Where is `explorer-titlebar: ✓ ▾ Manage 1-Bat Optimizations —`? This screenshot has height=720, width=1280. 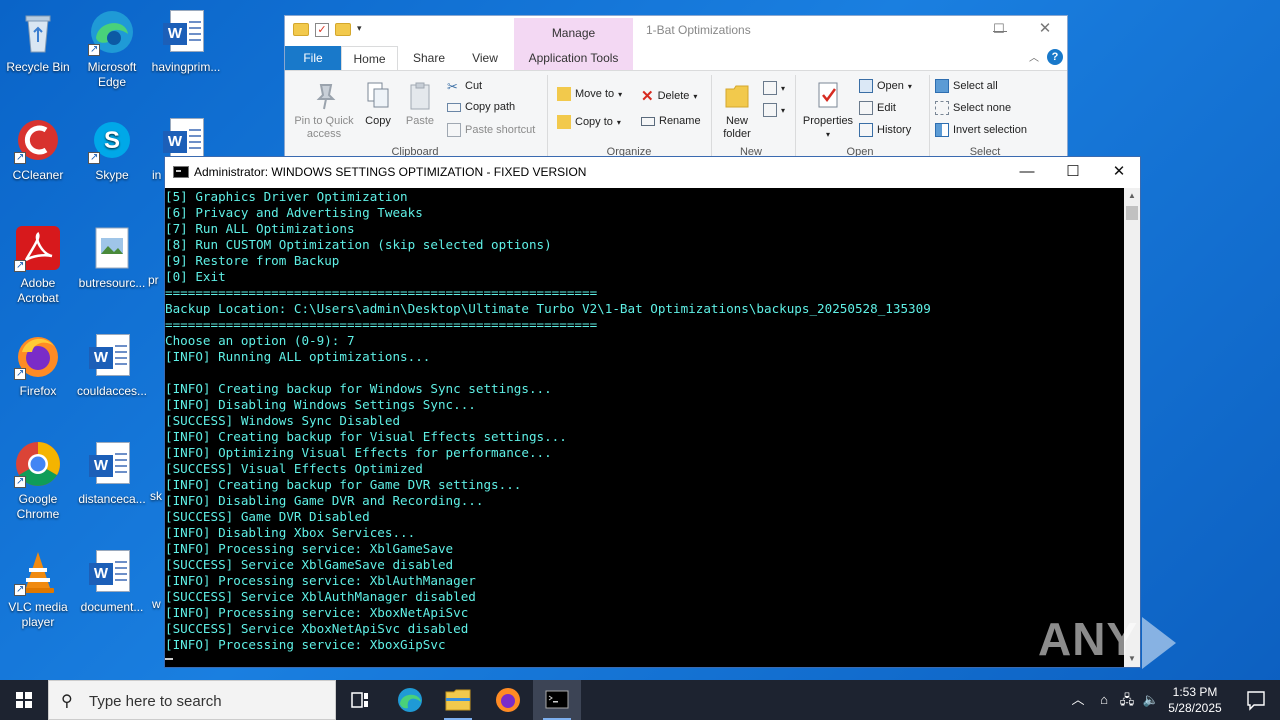
explorer-titlebar: ✓ ▾ Manage 1-Bat Optimizations — is located at coordinates (676, 31).